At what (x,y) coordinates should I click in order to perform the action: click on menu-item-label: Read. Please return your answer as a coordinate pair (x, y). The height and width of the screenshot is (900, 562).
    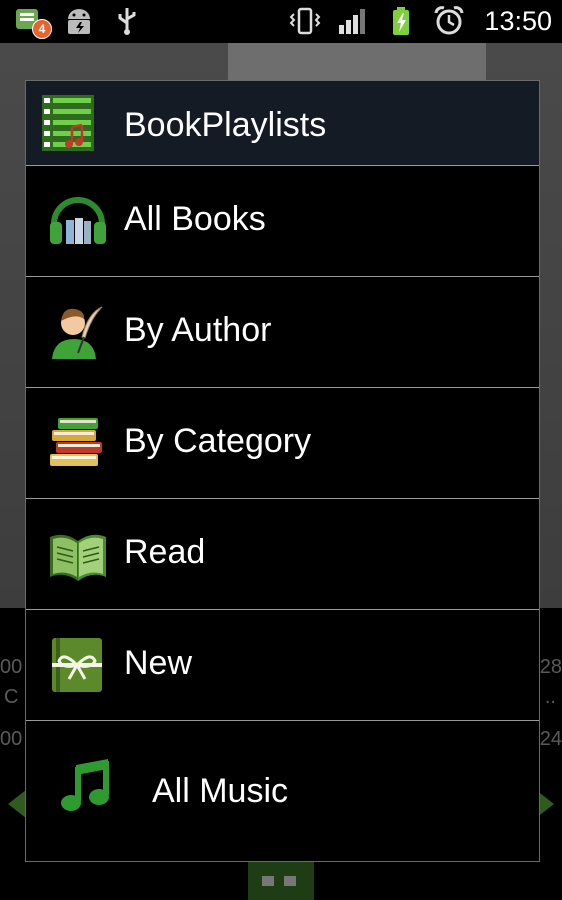
    Looking at the image, I should click on (165, 552).